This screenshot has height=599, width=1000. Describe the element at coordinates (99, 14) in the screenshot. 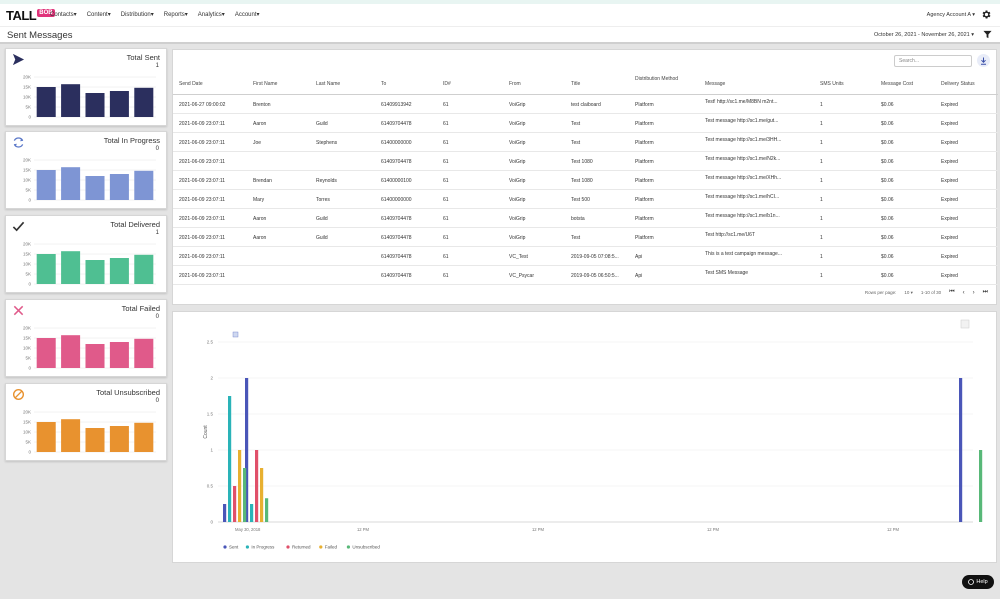

I see `nav-content: Content▾` at that location.